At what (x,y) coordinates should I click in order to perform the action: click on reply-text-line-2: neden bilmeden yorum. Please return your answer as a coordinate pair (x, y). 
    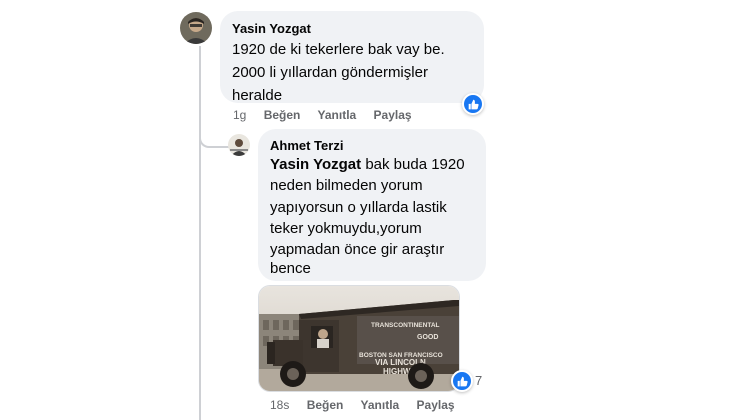
    Looking at the image, I should click on (346, 185).